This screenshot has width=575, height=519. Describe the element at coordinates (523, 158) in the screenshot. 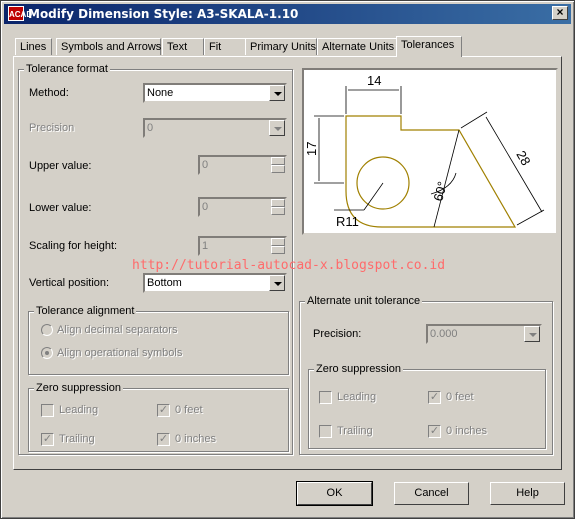

I see `dim-diag-label: 28` at that location.